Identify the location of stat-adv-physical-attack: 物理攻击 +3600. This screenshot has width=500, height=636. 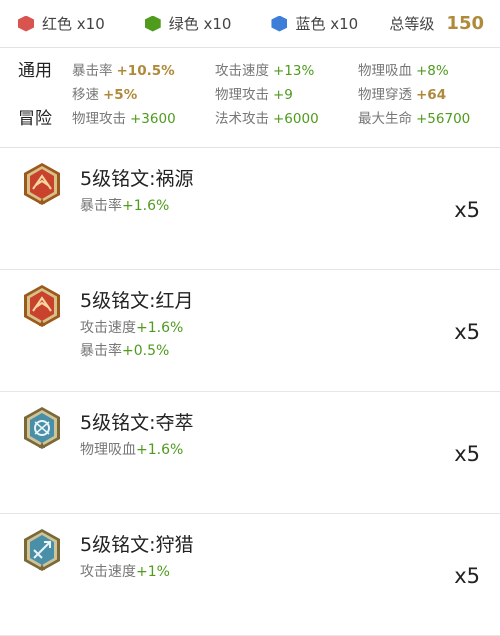
(124, 117).